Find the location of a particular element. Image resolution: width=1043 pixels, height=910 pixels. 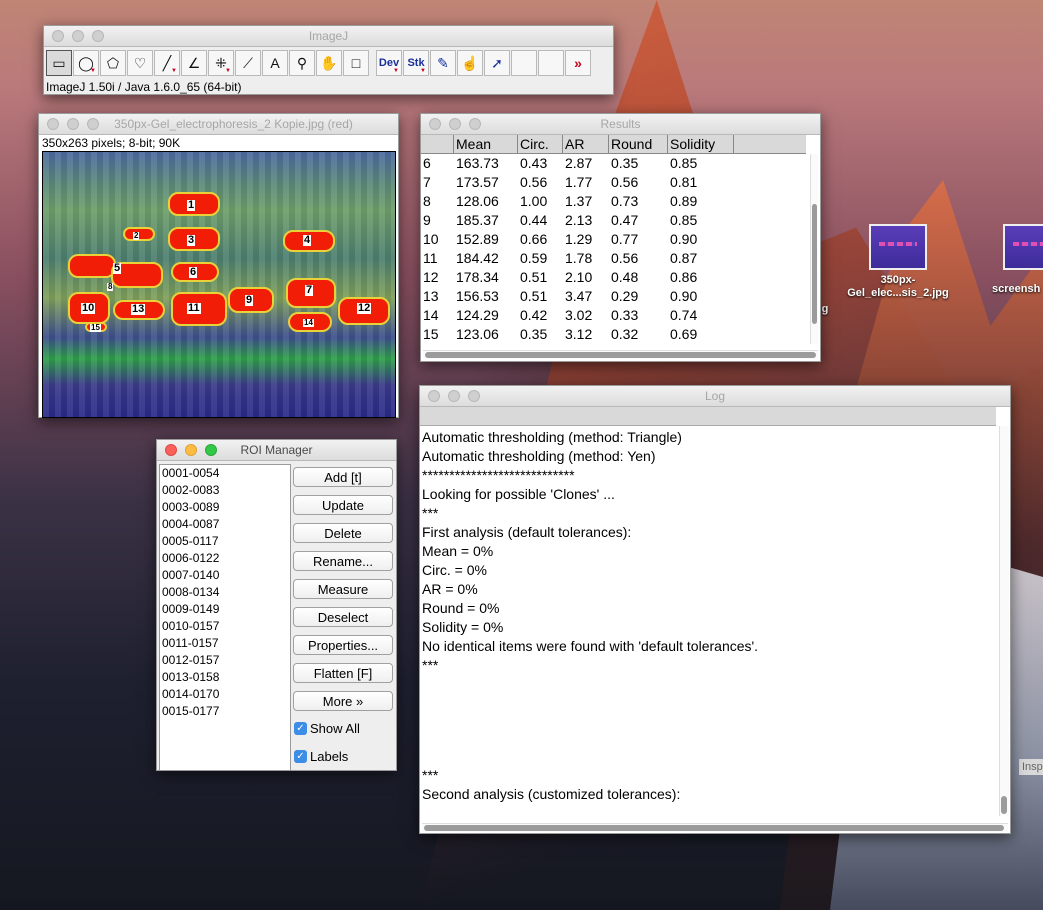

show-all-checkbox: ✓ Show All is located at coordinates (327, 728).